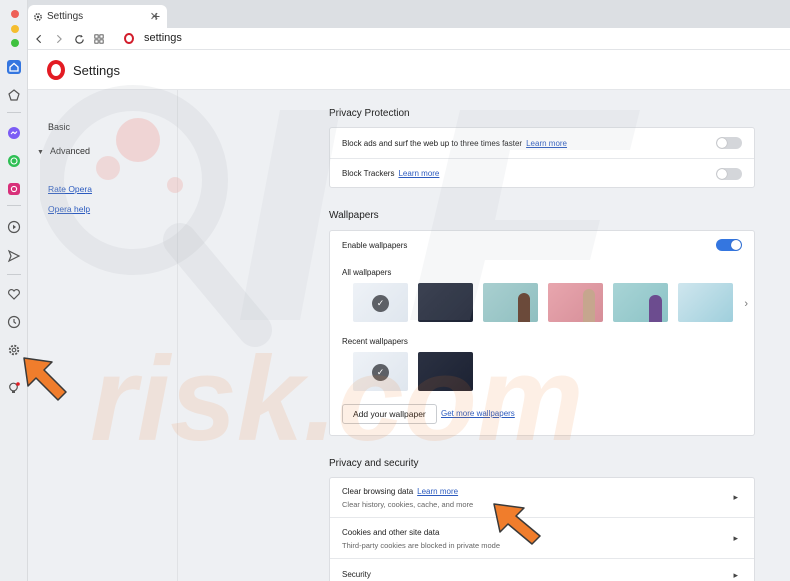  What do you see at coordinates (15, 43) in the screenshot?
I see `zoom-window-button` at bounding box center [15, 43].